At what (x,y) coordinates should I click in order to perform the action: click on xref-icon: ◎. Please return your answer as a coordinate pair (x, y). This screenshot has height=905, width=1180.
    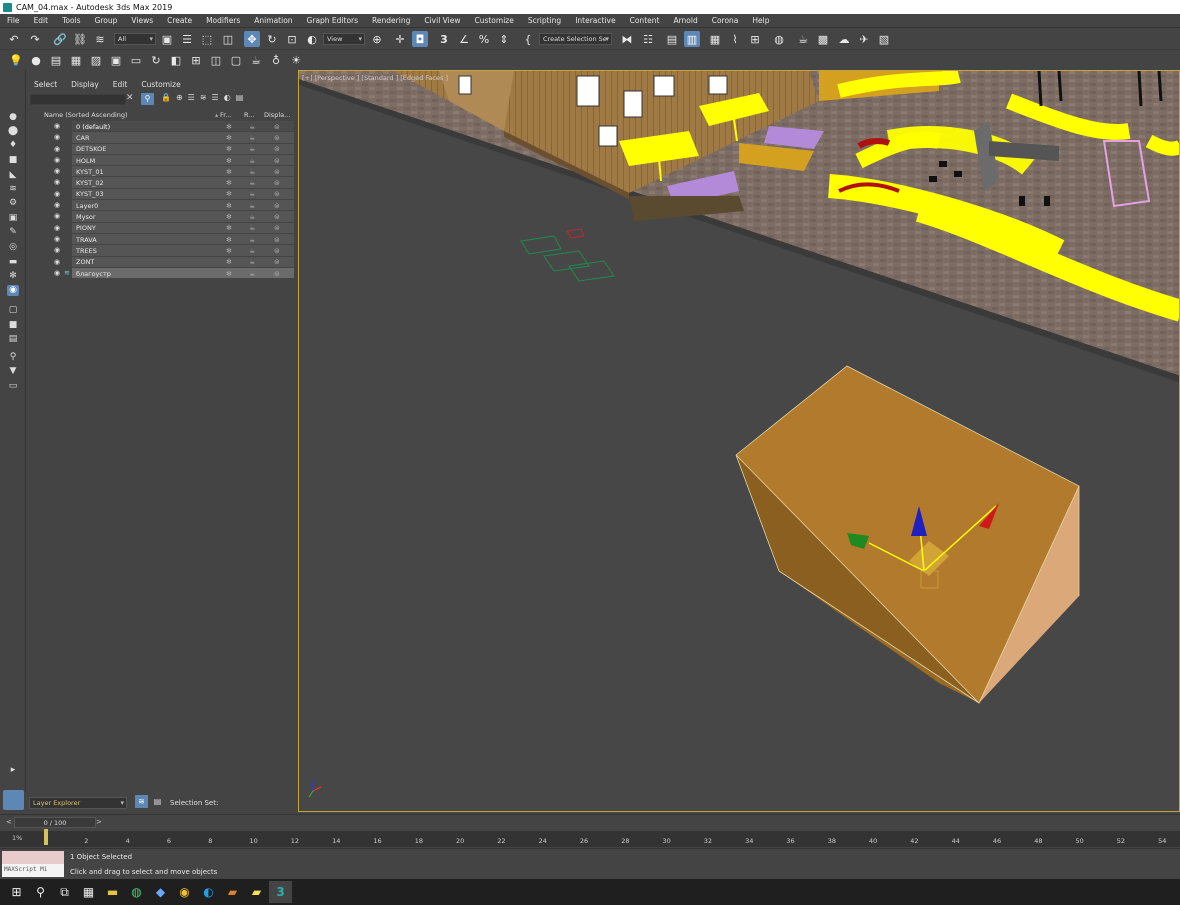
    Looking at the image, I should click on (13, 247).